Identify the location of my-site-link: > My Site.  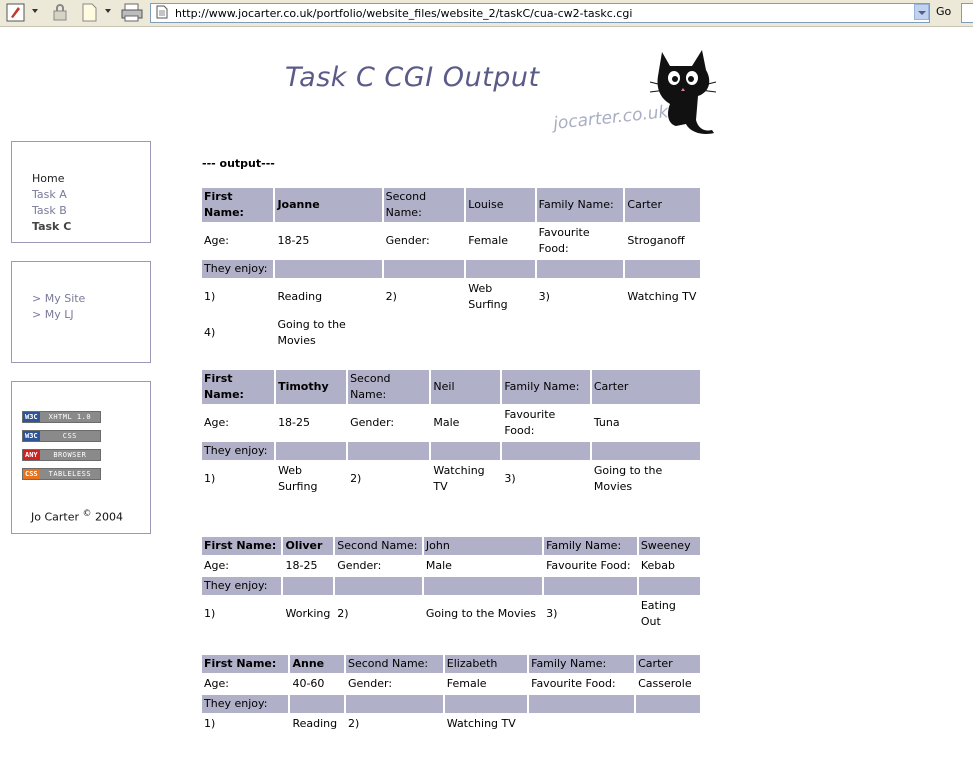
(58, 298).